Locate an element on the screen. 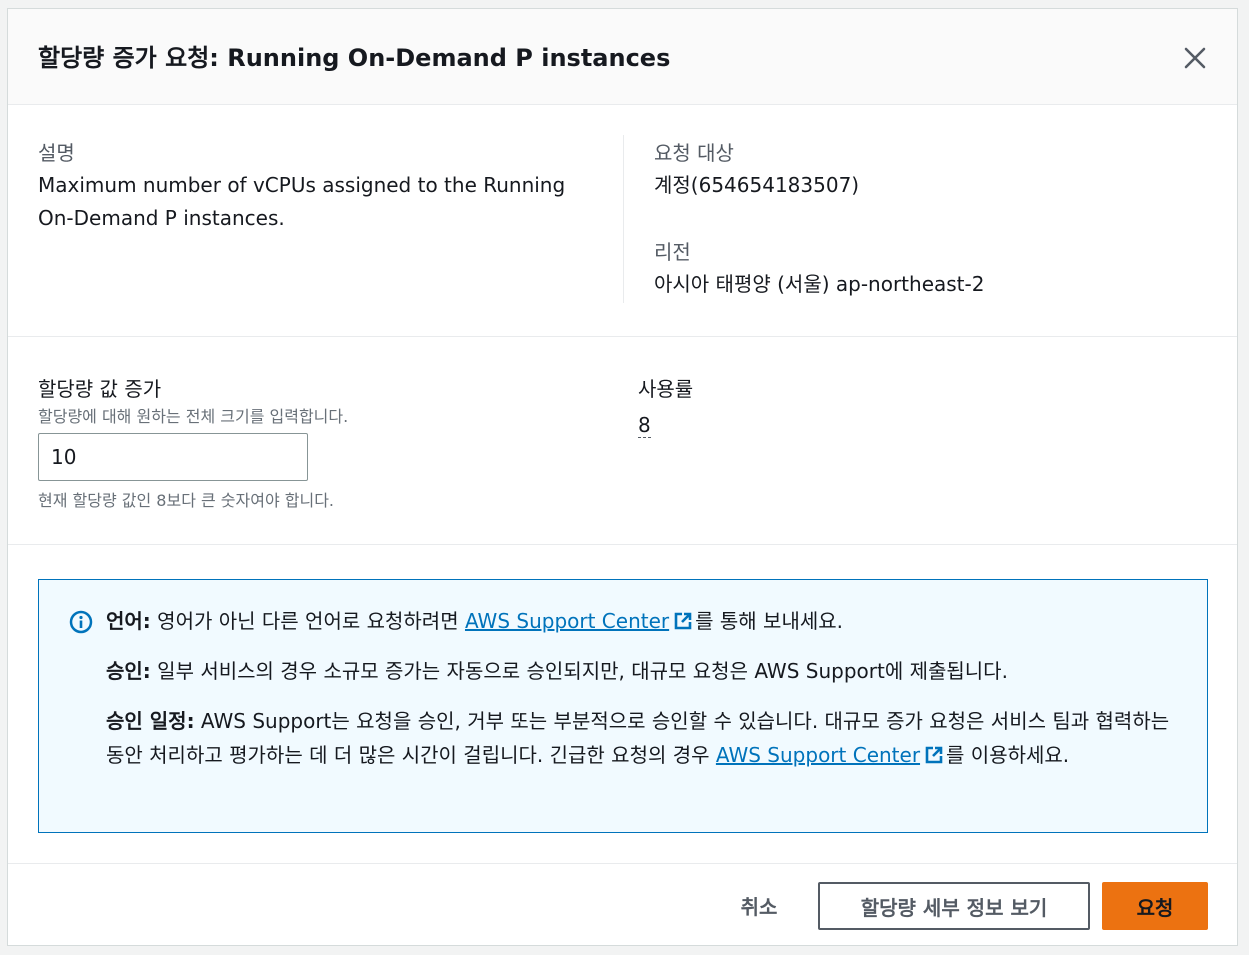 Image resolution: width=1249 pixels, height=955 pixels. language-suffix: 를 통해 보내세요. is located at coordinates (769, 621).